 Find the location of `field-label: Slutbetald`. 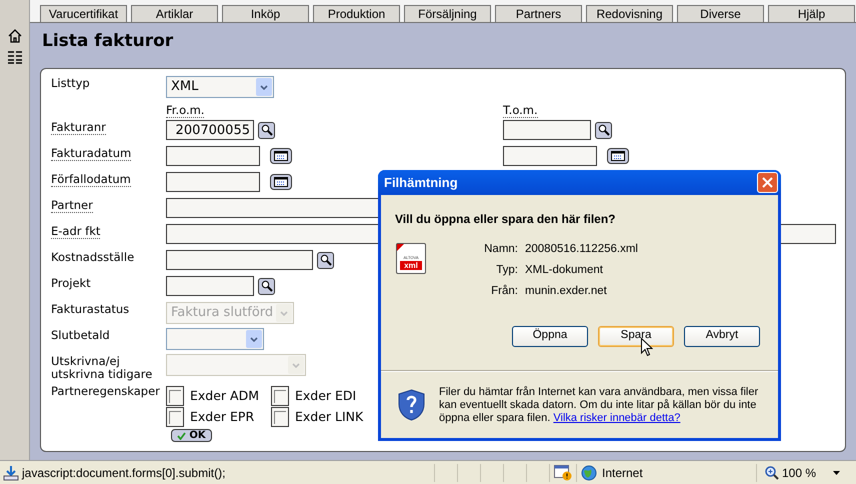

field-label: Slutbetald is located at coordinates (80, 335).